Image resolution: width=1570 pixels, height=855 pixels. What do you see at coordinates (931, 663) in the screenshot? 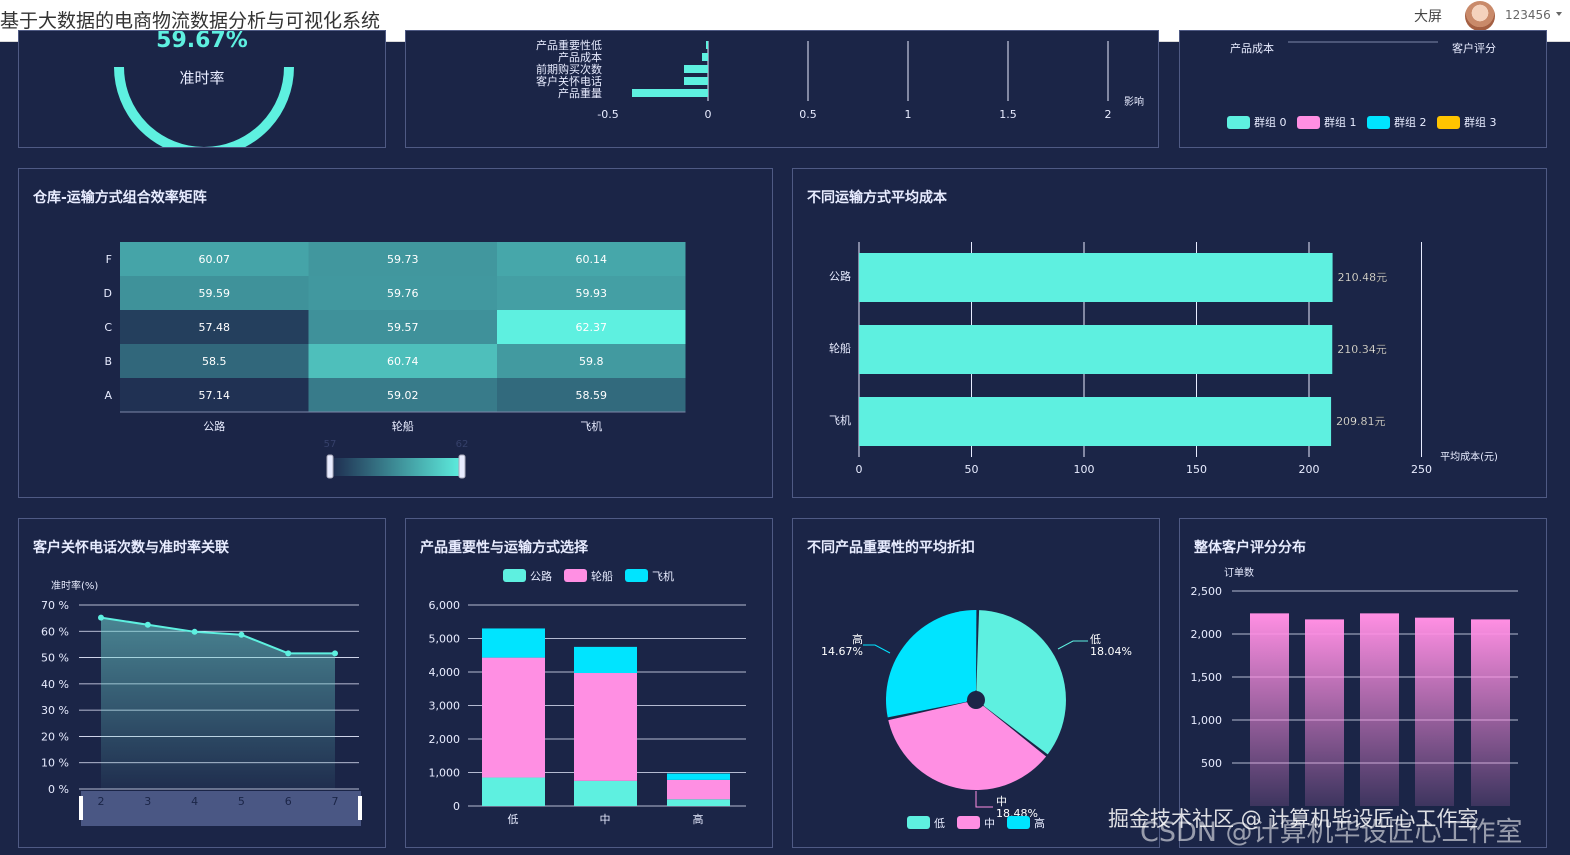
I see `pie-slice` at bounding box center [931, 663].